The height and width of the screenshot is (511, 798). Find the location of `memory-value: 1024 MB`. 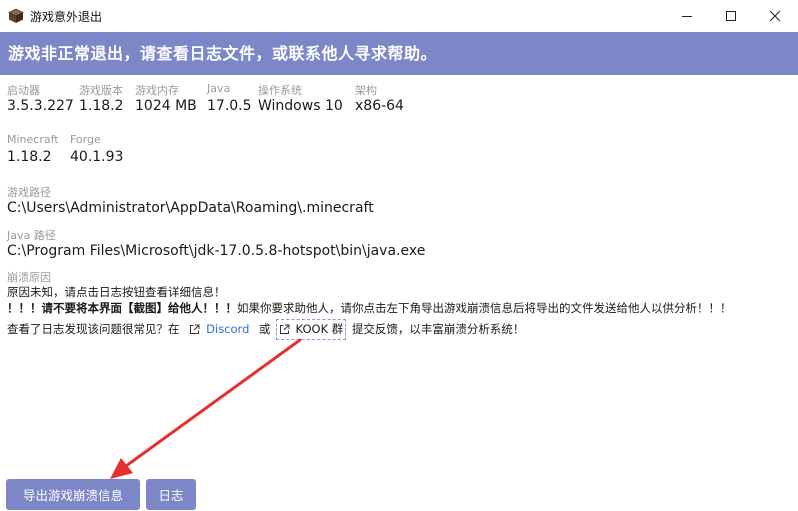

memory-value: 1024 MB is located at coordinates (166, 106).